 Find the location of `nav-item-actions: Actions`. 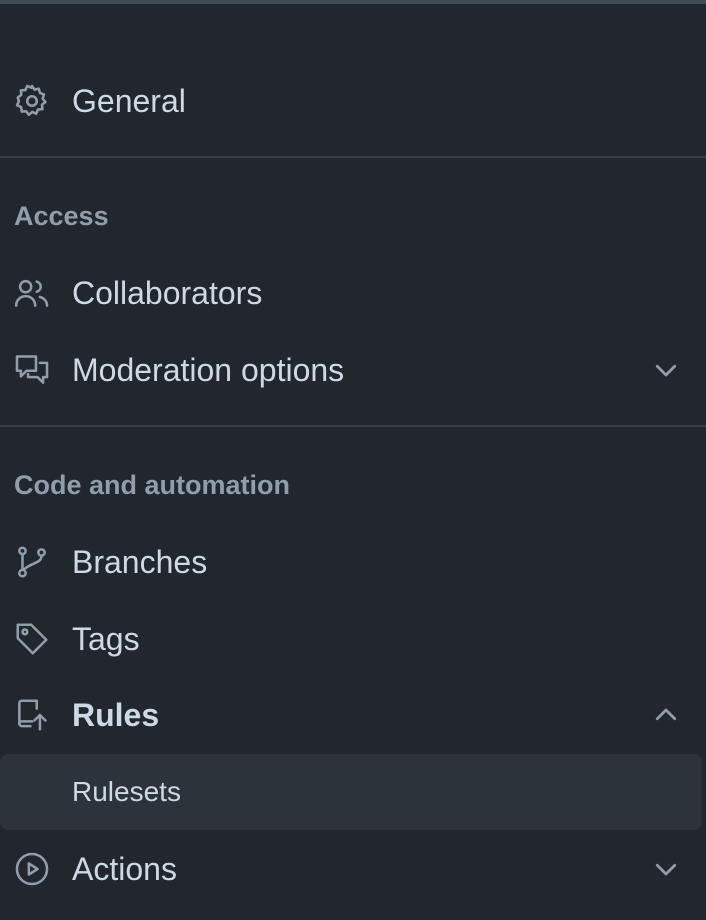

nav-item-actions: Actions is located at coordinates (353, 869).